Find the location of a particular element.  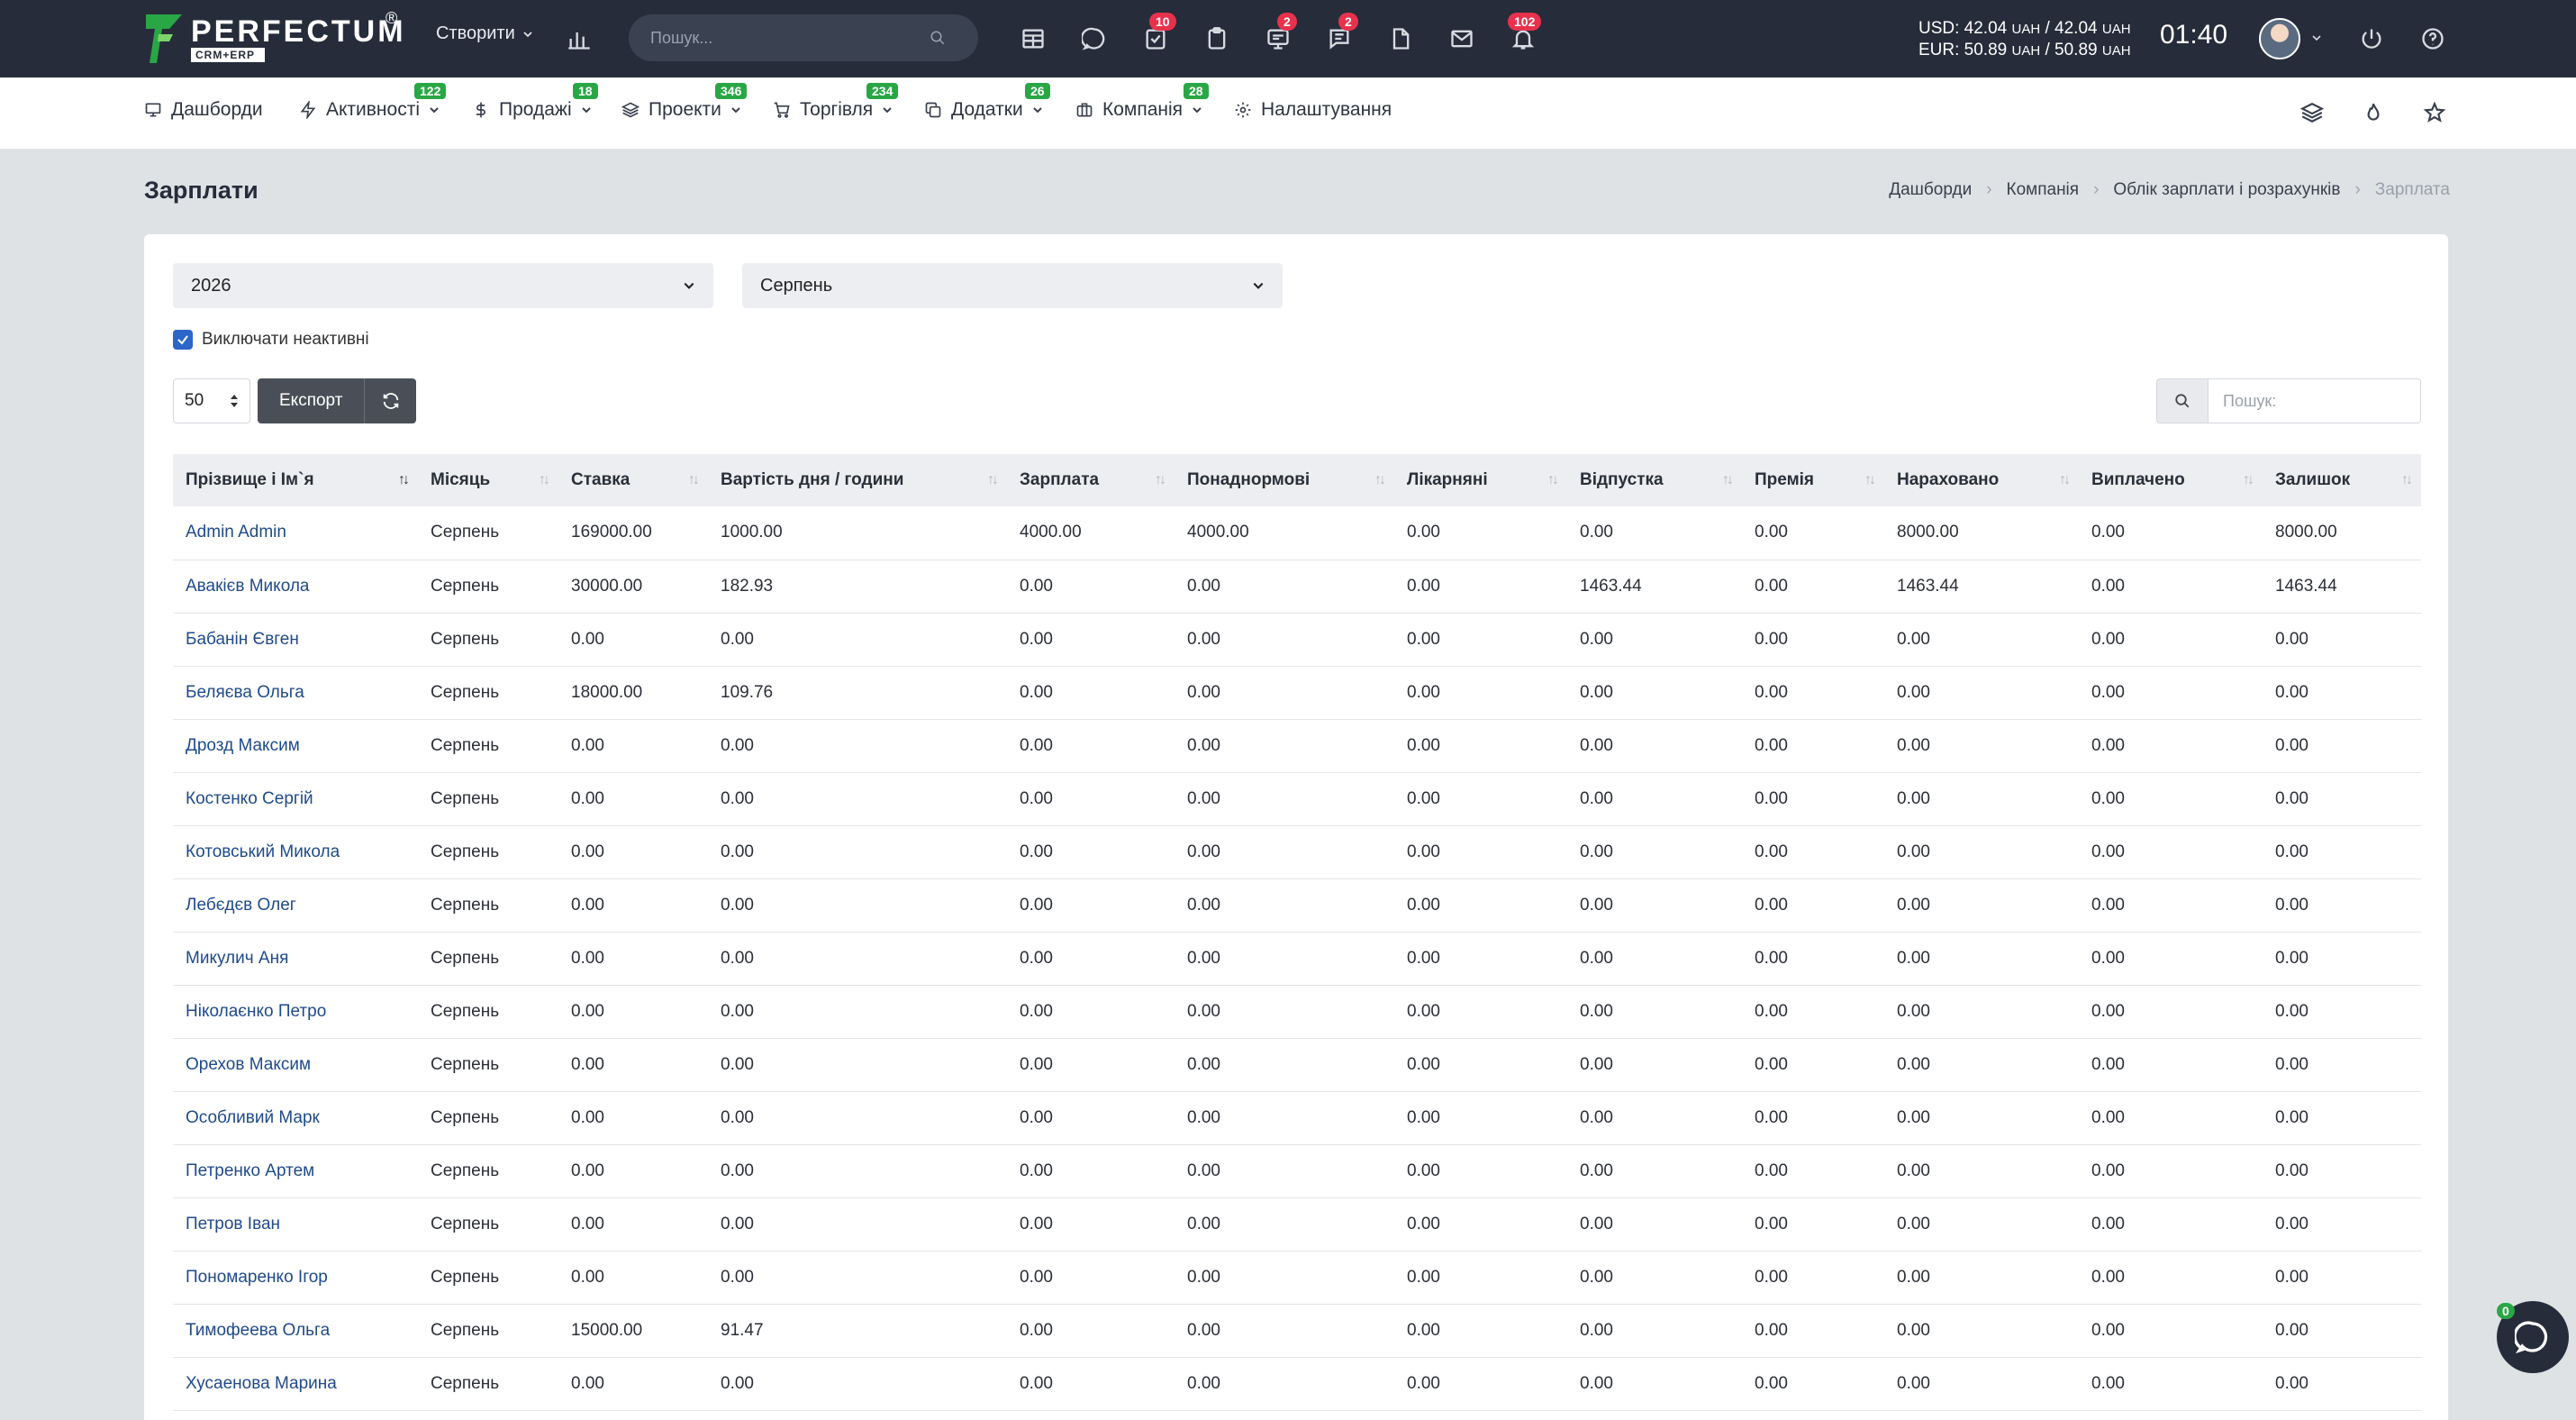

table-layout-icon is located at coordinates (1033, 39).